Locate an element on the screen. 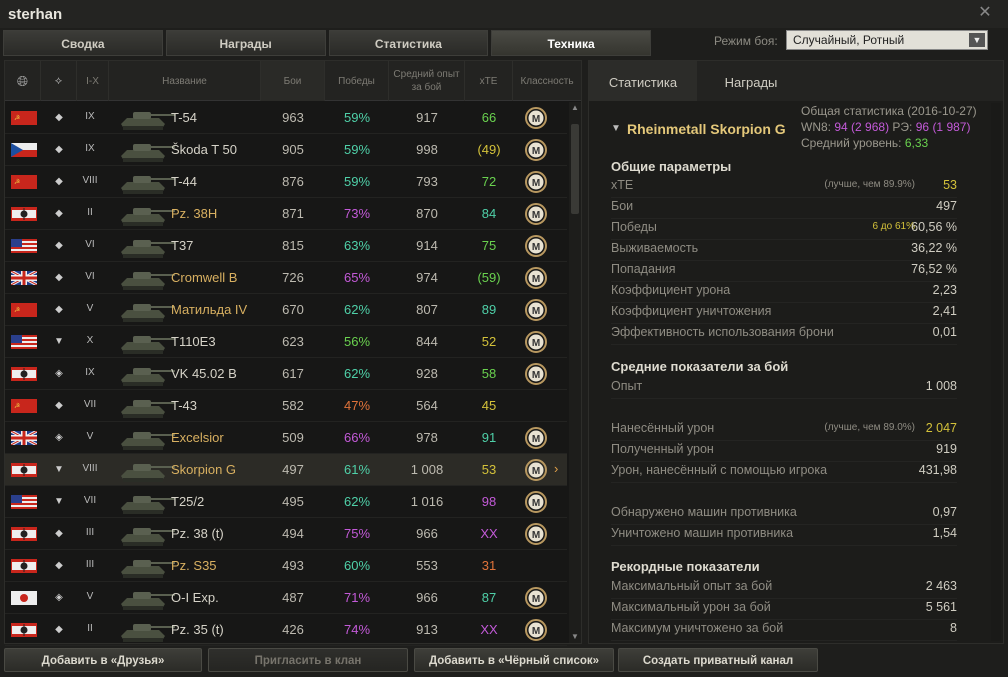  battles-cell: 509 is located at coordinates (293, 437).